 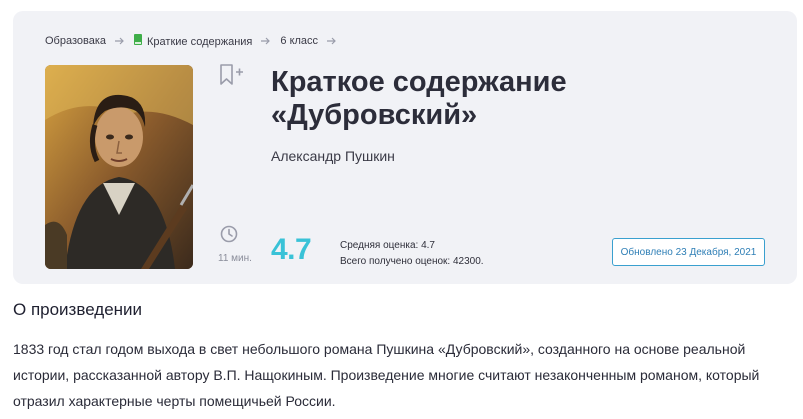 What do you see at coordinates (229, 234) in the screenshot?
I see `clock-icon` at bounding box center [229, 234].